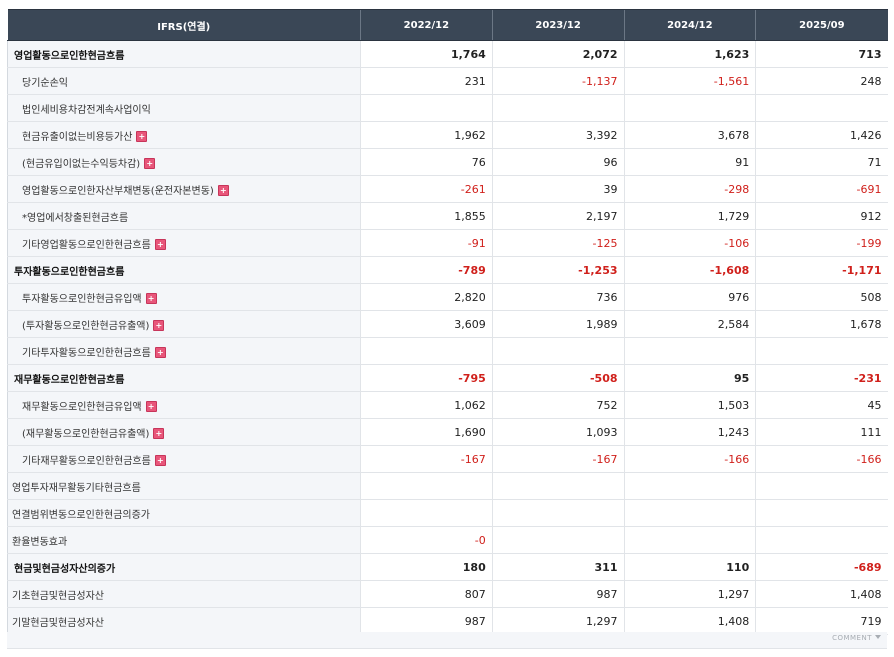 This screenshot has width=894, height=657. What do you see at coordinates (821, 162) in the screenshot?
I see `value-cell: 71` at bounding box center [821, 162].